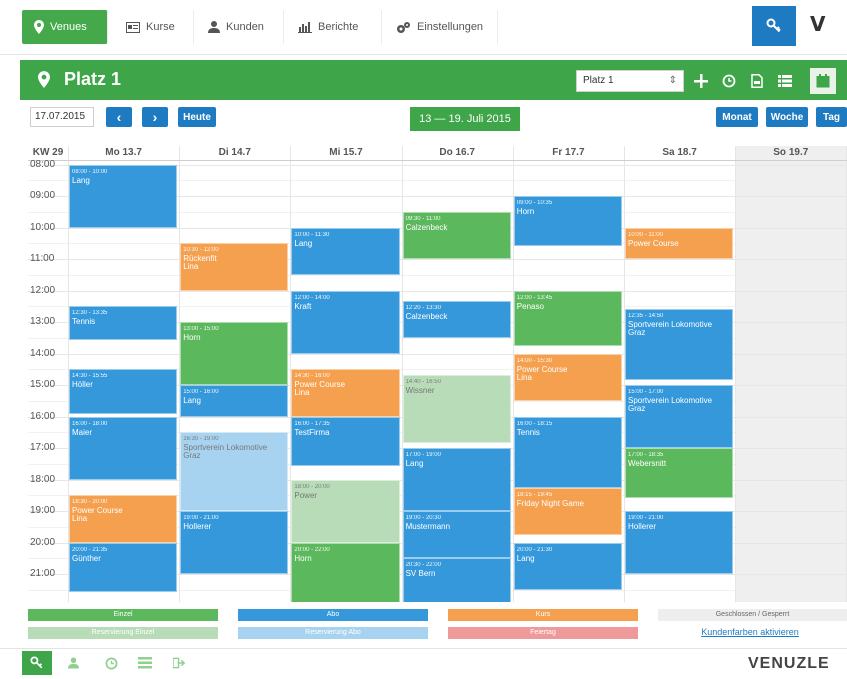  I want to click on day-header: Fr 17.7, so click(568, 152).